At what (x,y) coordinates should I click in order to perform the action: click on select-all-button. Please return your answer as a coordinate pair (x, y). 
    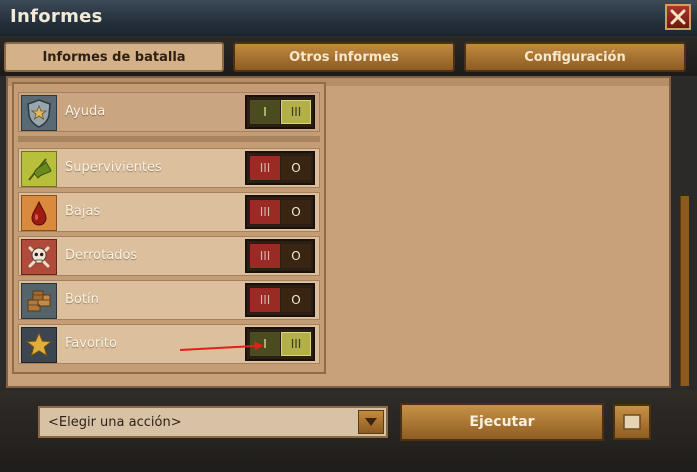
    Looking at the image, I should click on (632, 422).